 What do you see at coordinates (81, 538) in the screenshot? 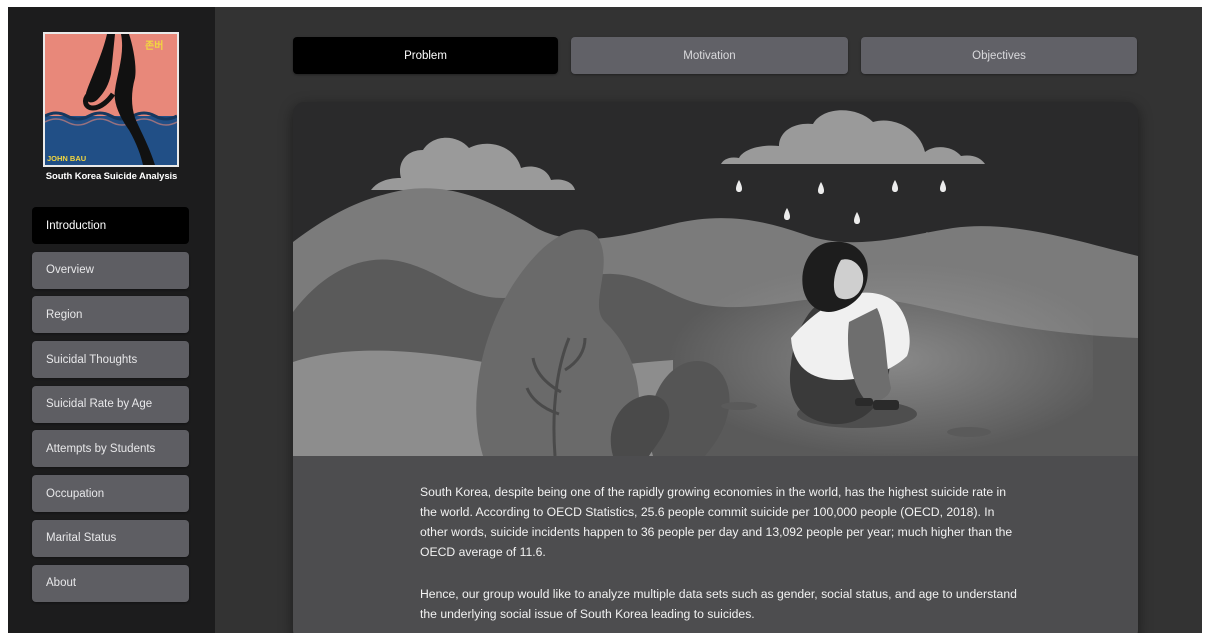
I see `sidebar-item-label: Marital Status` at bounding box center [81, 538].